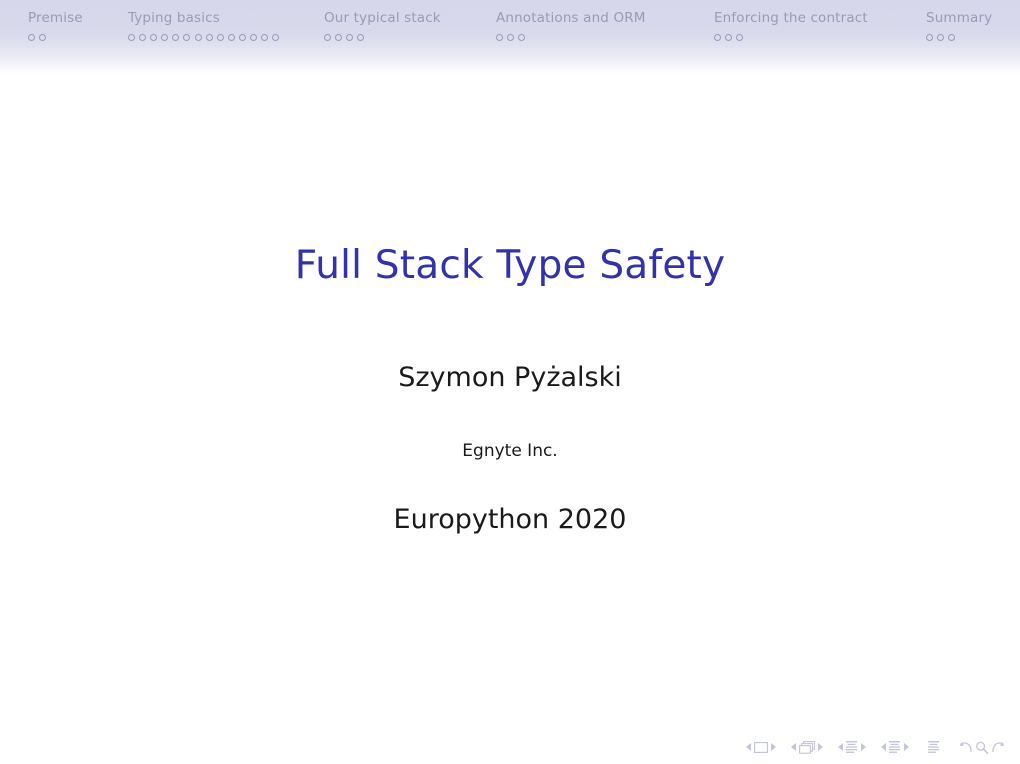  Describe the element at coordinates (773, 747) in the screenshot. I see `next-slide-arrow-icon` at that location.